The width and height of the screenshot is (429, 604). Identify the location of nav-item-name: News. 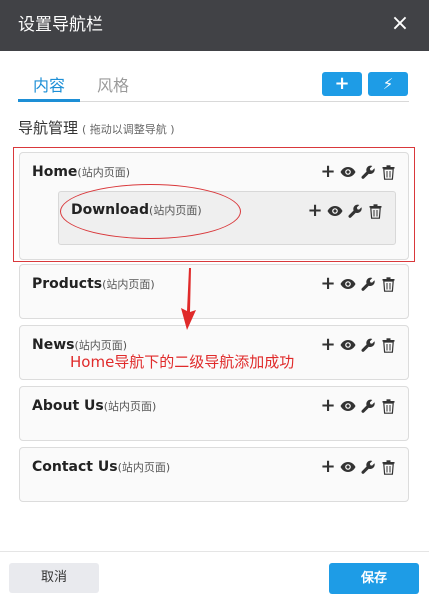
(53, 345).